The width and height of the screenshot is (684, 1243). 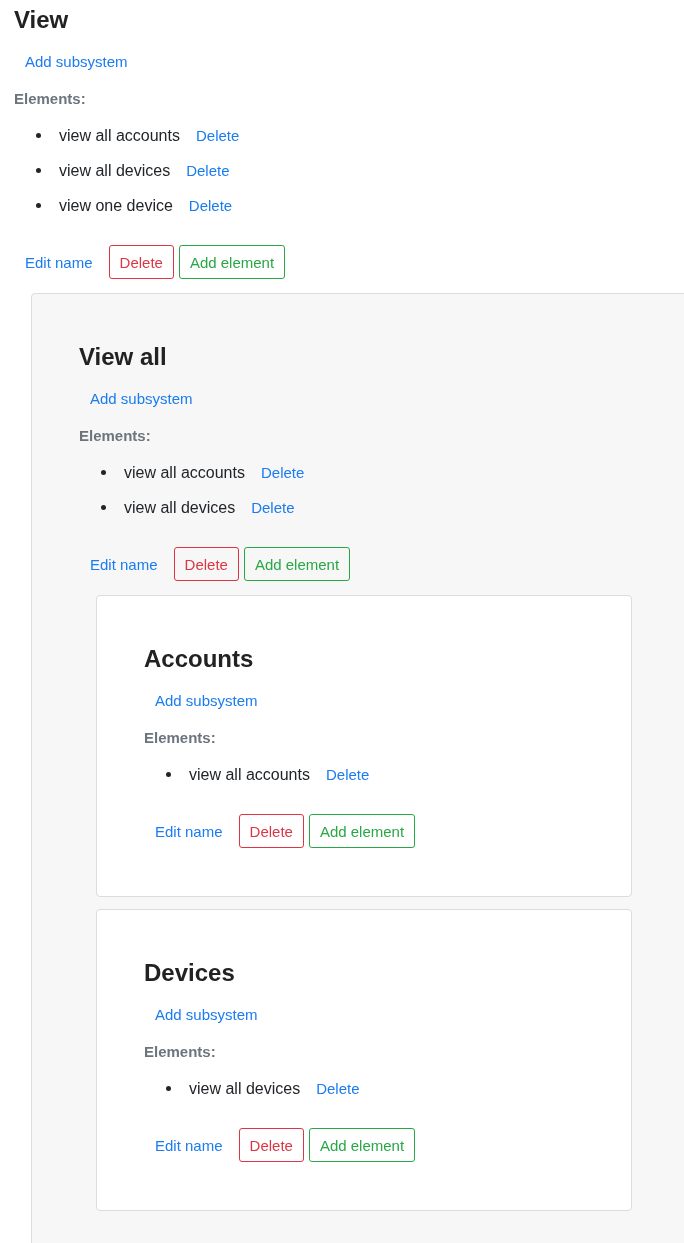 What do you see at coordinates (42, 20) in the screenshot?
I see `subsystem-title: View` at bounding box center [42, 20].